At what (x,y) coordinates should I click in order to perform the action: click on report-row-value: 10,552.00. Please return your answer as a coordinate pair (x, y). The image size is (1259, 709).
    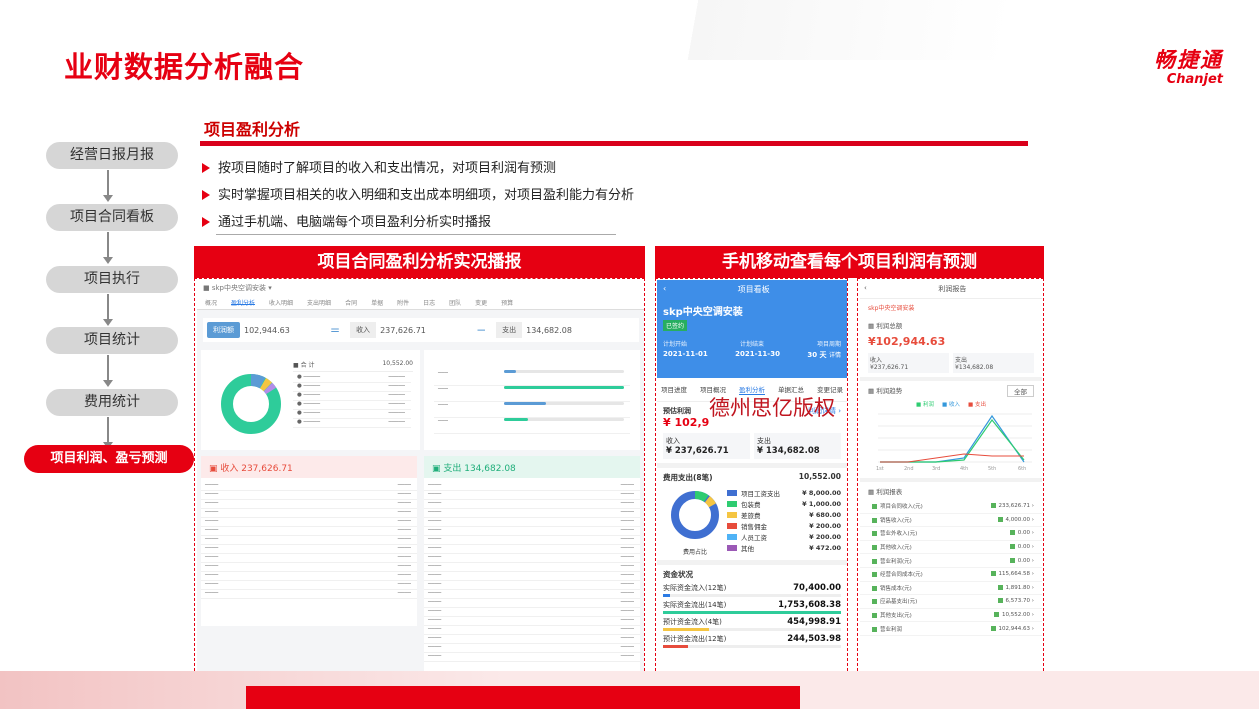
    Looking at the image, I should click on (1012, 615).